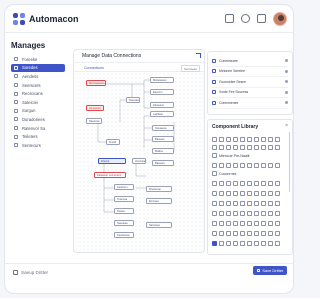 The image size is (320, 298). What do you see at coordinates (245, 18) in the screenshot?
I see `notification-icon` at bounding box center [245, 18].